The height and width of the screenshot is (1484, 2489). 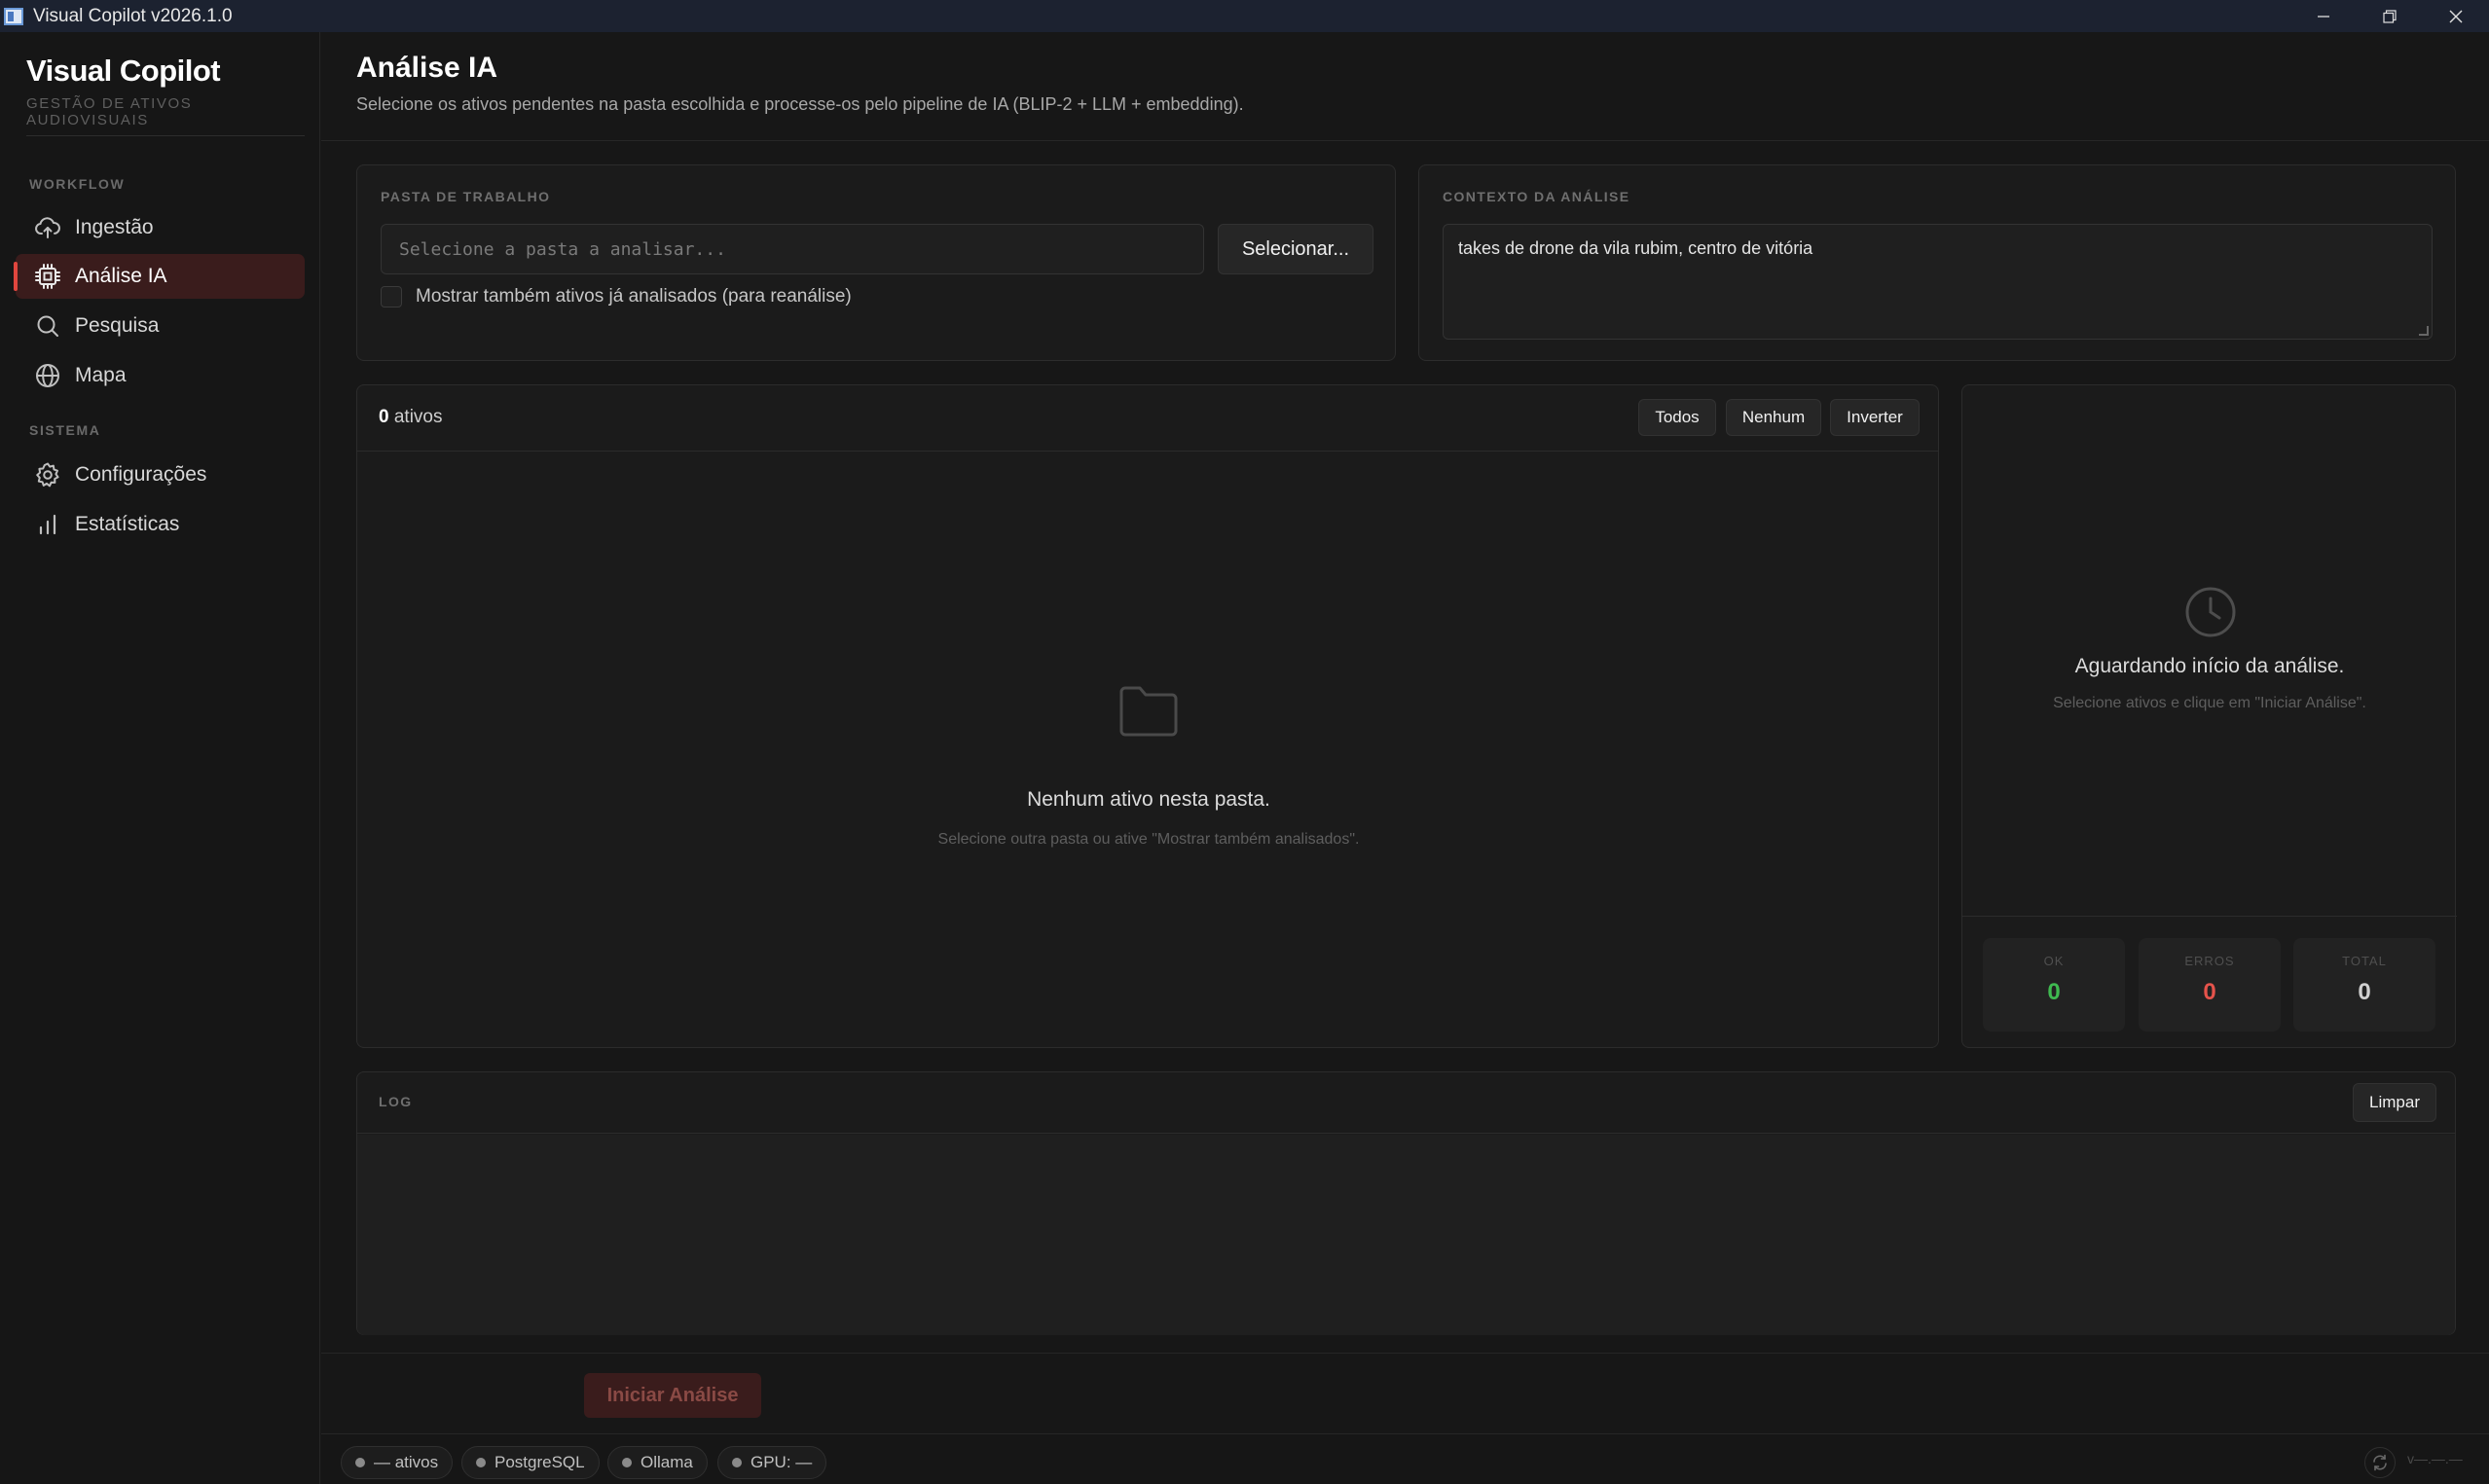 I want to click on version-label: v—.—.—, so click(x=2435, y=1458).